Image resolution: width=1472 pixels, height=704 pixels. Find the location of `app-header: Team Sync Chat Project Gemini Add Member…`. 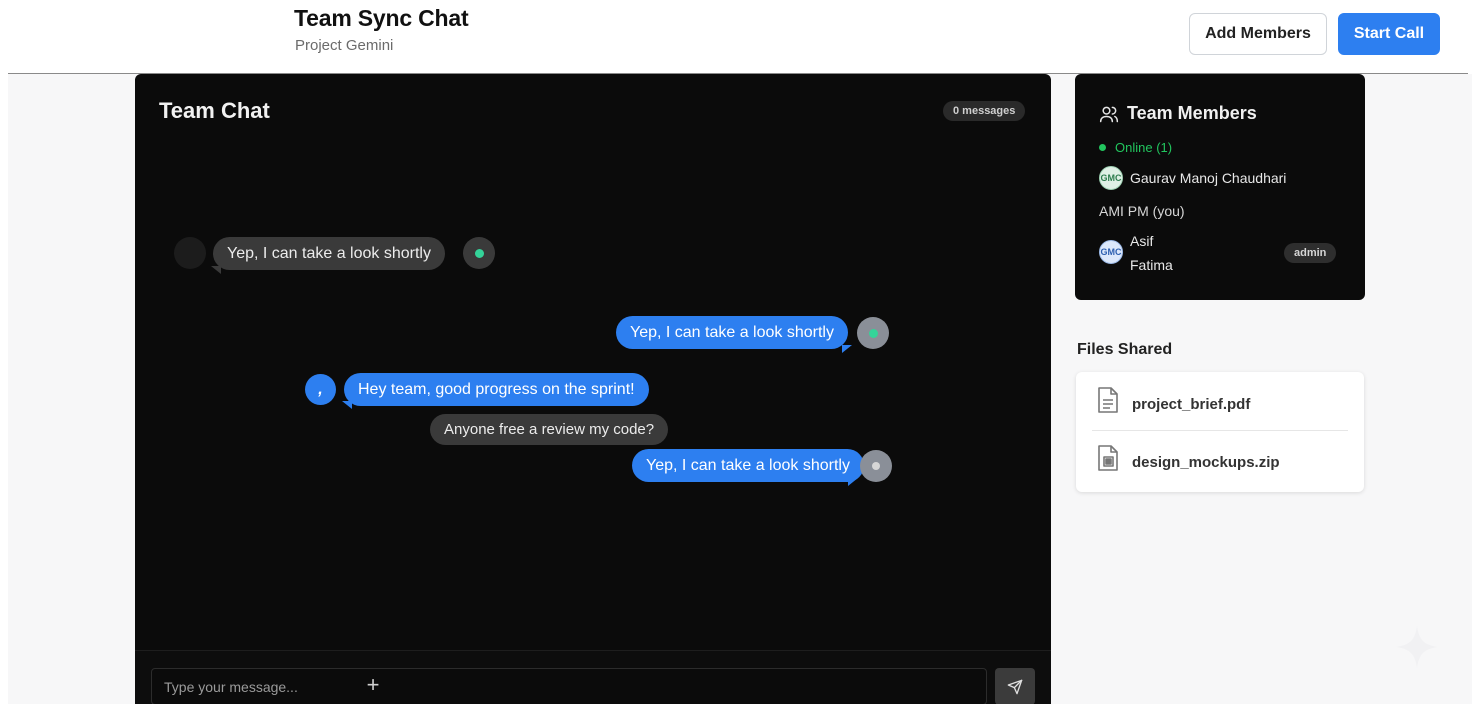

app-header: Team Sync Chat Project Gemini Add Member… is located at coordinates (736, 37).